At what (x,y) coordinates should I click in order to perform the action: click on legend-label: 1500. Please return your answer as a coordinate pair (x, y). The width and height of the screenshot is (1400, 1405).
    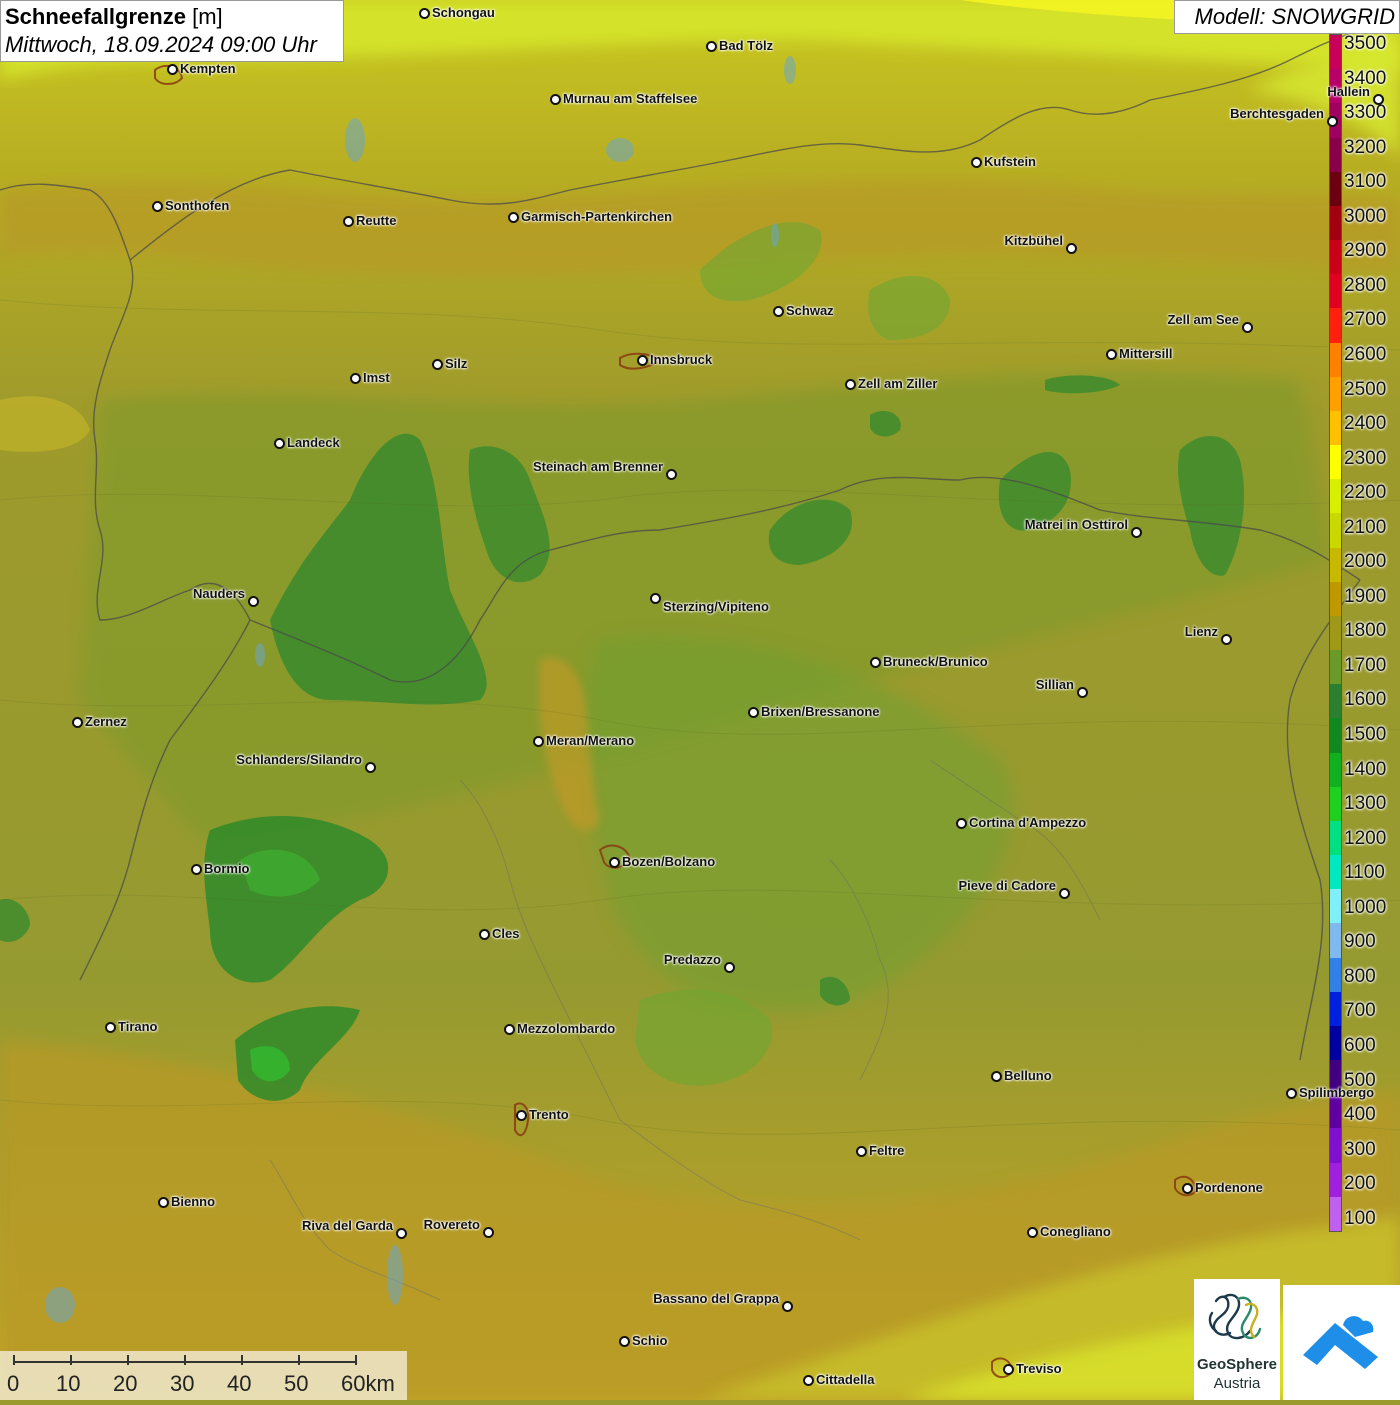
    Looking at the image, I should click on (1365, 734).